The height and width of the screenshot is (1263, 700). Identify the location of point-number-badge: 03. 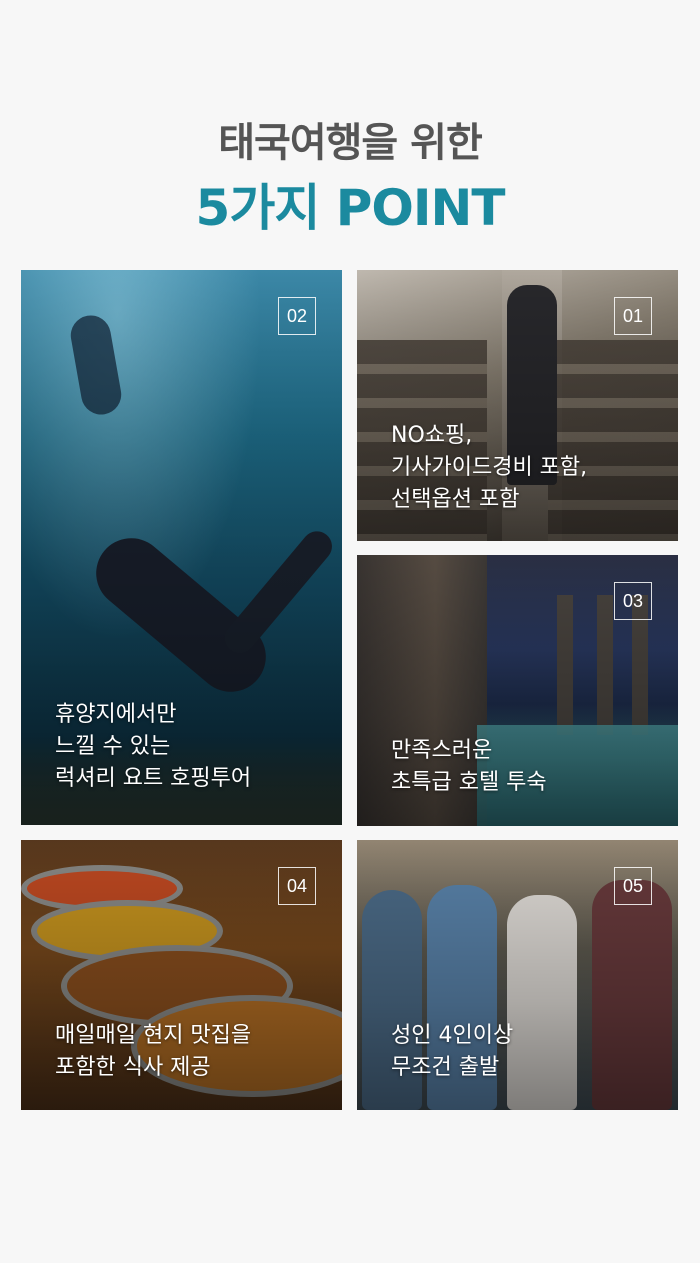
(633, 601).